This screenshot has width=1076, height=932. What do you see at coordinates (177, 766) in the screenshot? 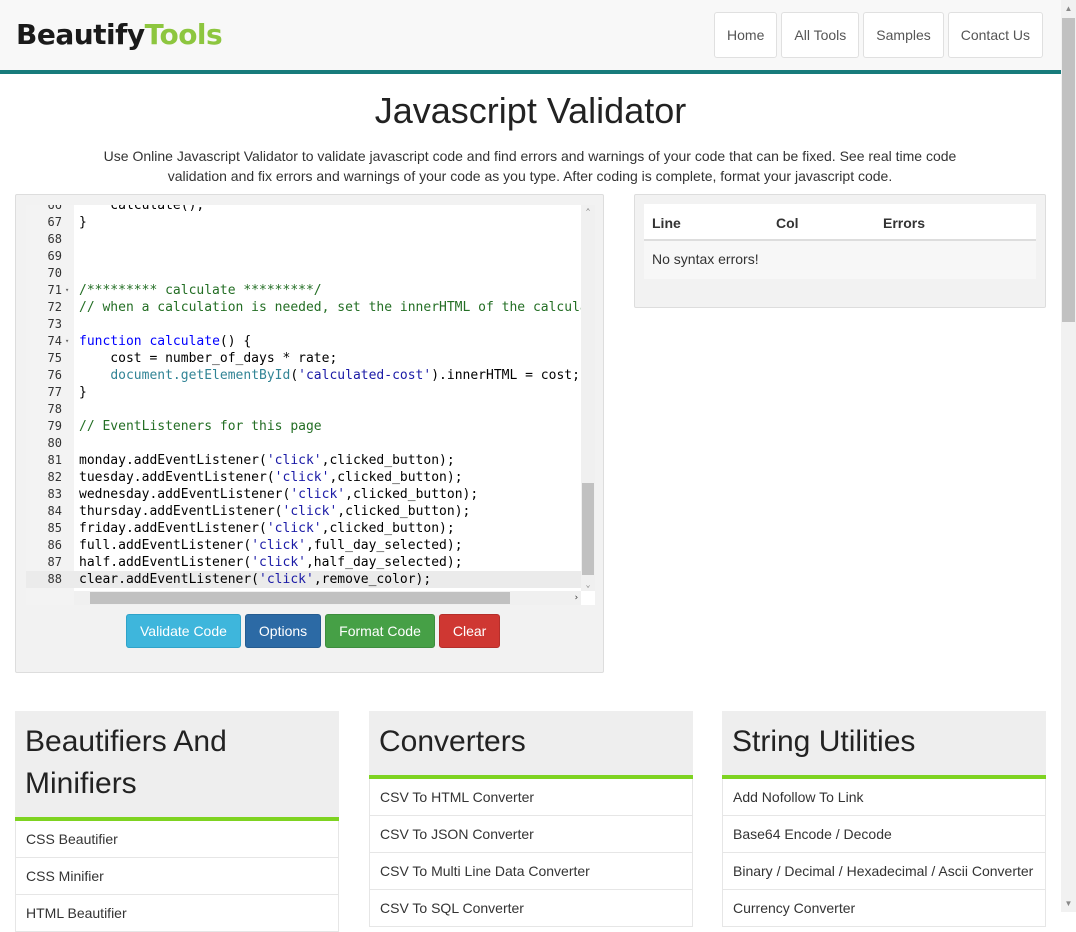
I see `list-title: Beautifiers And Minifiers` at bounding box center [177, 766].